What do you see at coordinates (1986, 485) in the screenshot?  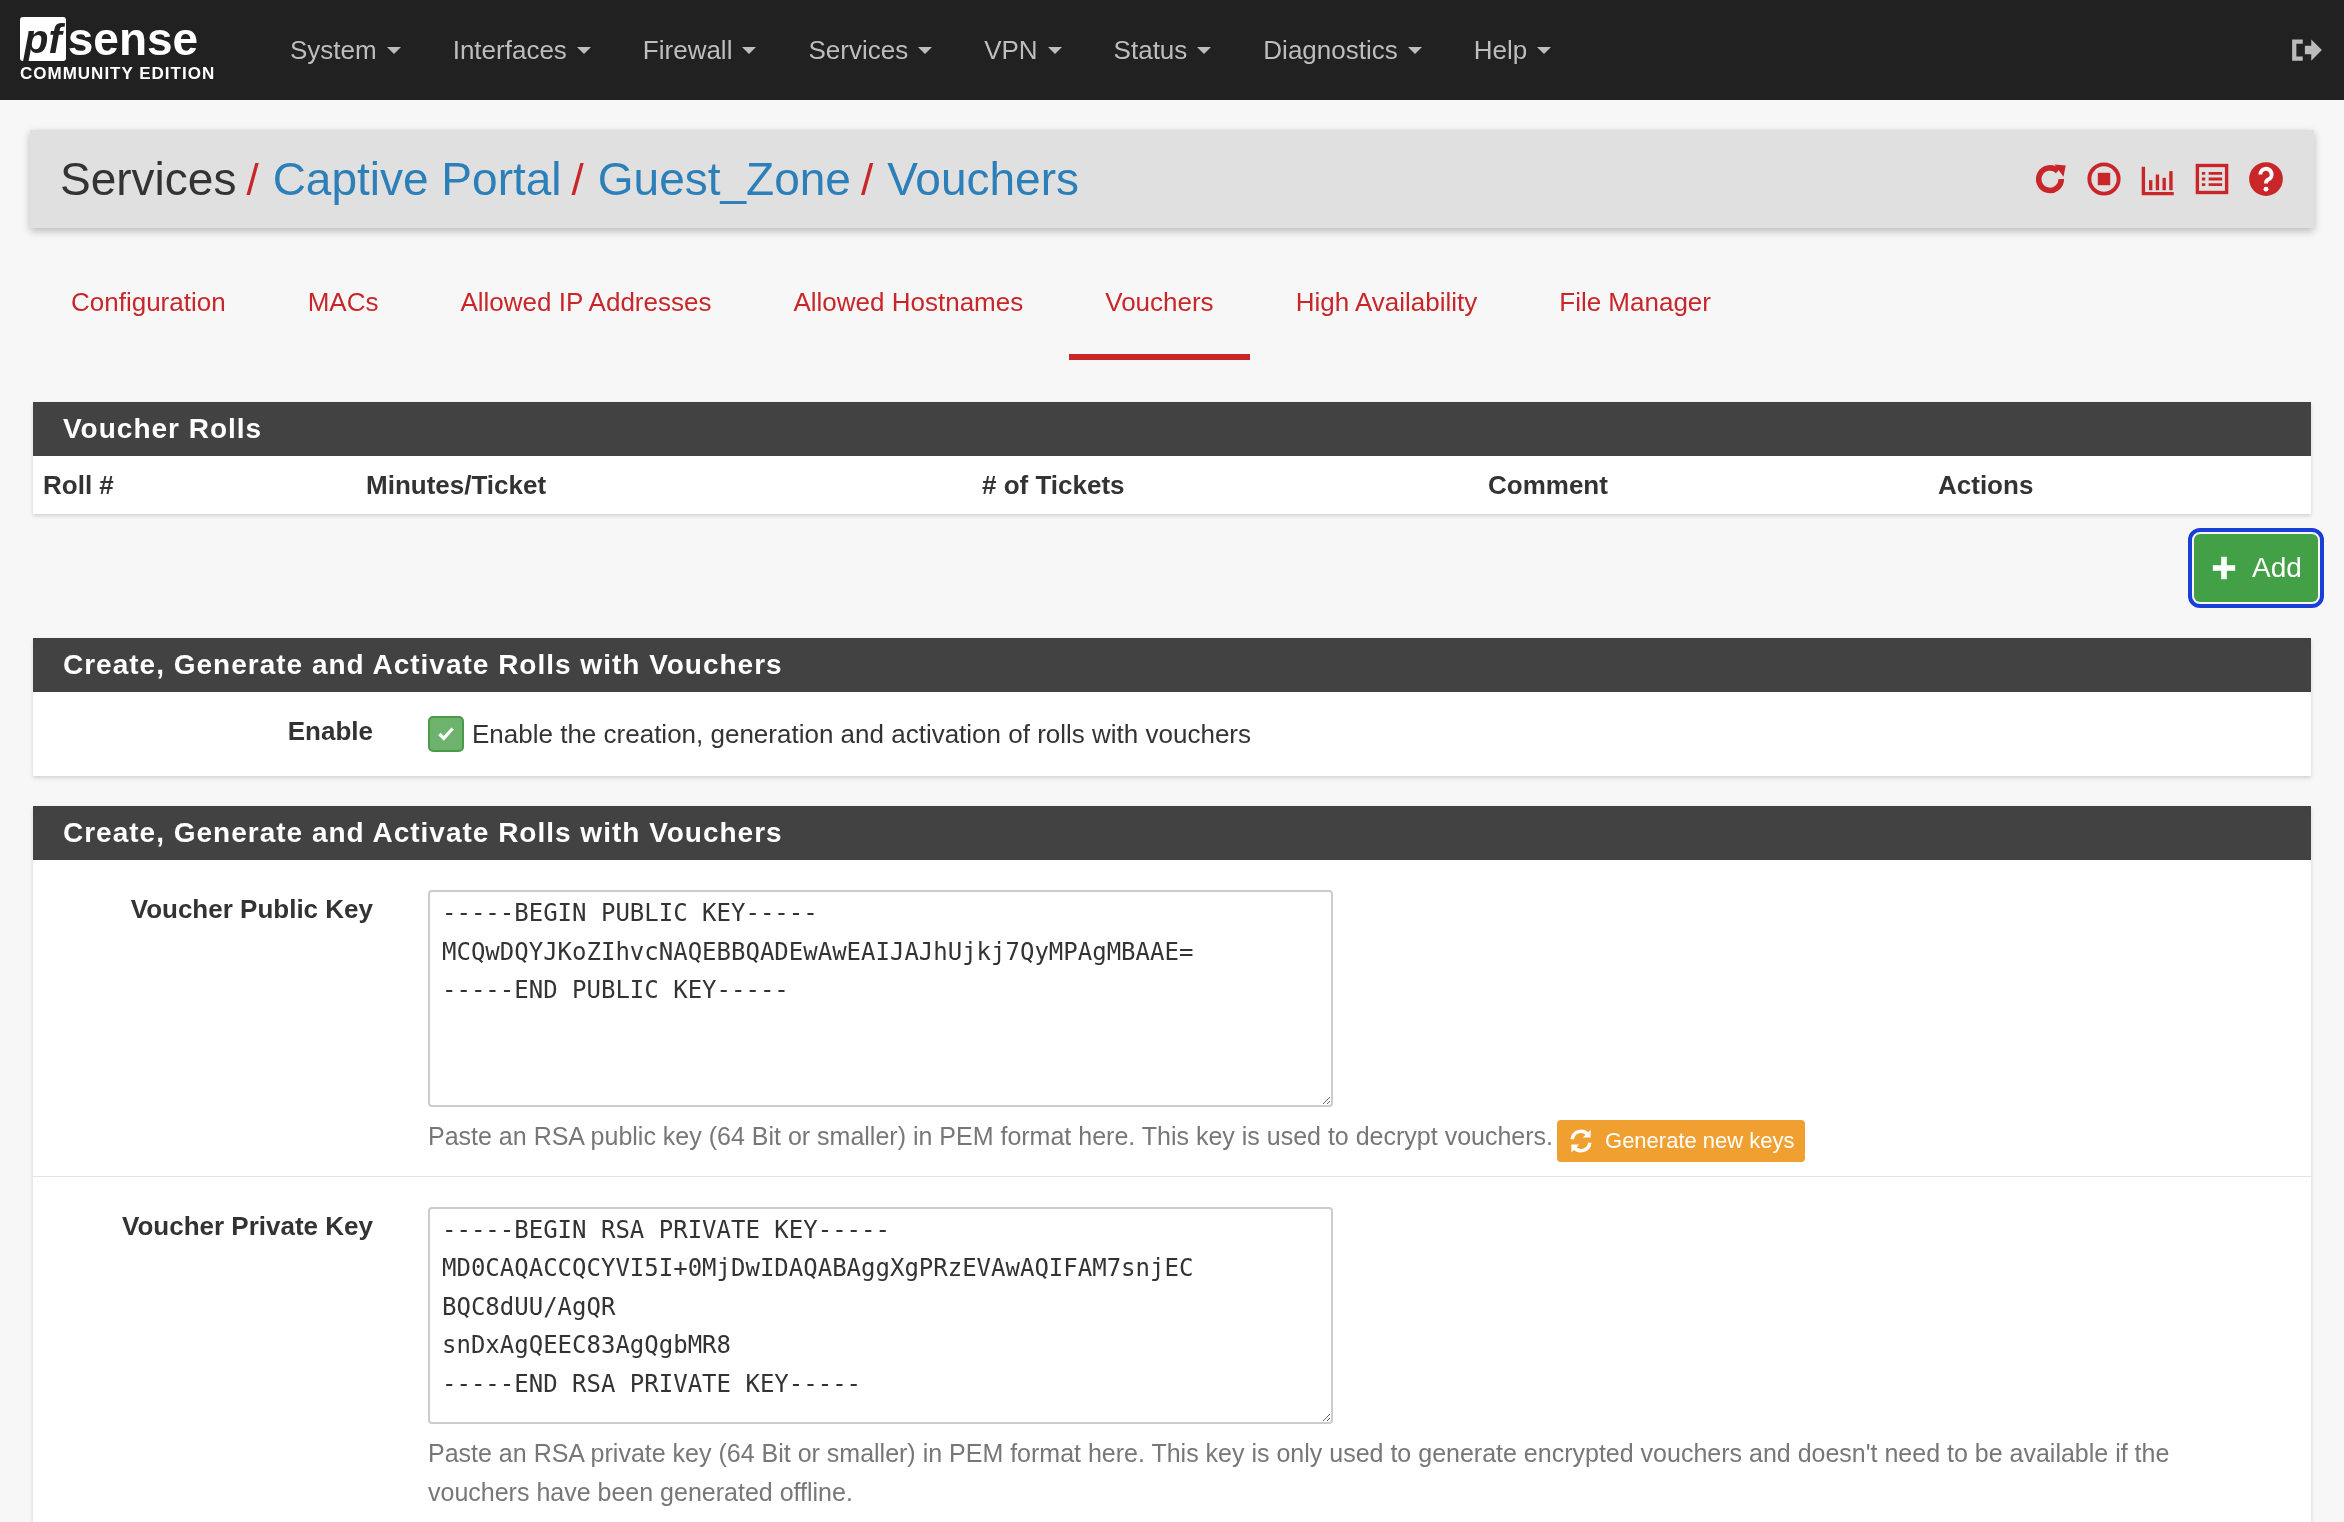 I see `column-header: Actions` at bounding box center [1986, 485].